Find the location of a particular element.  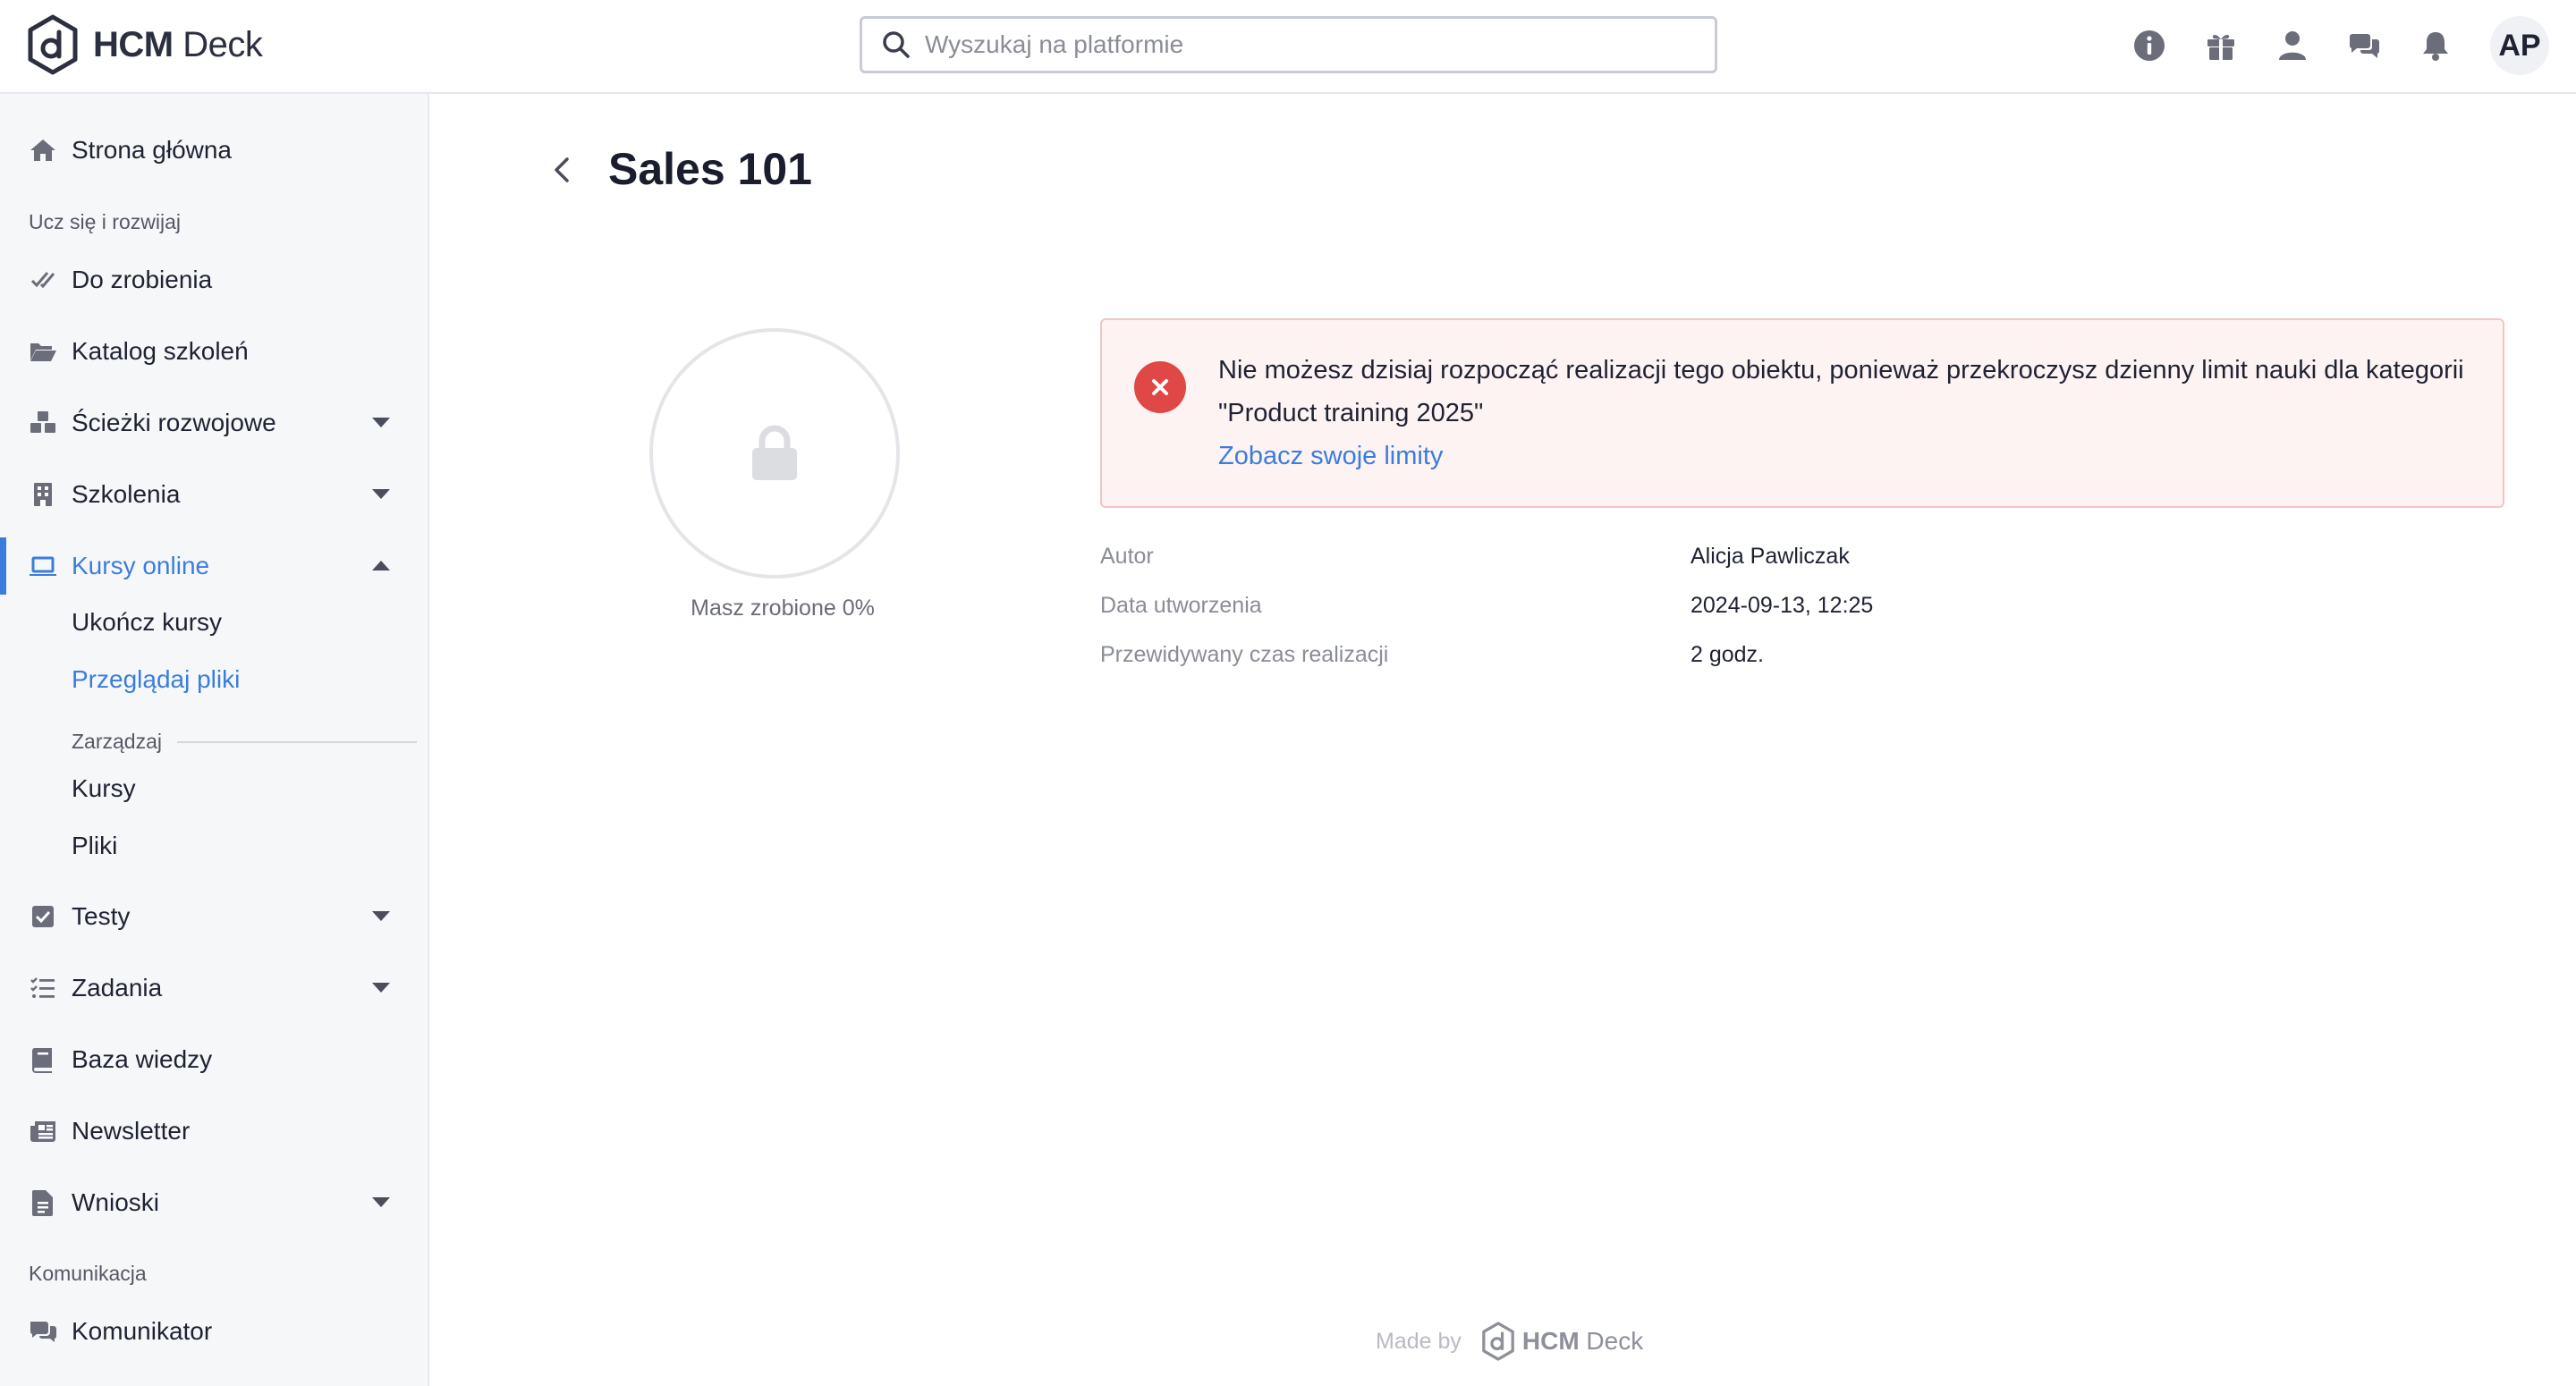

chevron-left-icon is located at coordinates (562, 169).